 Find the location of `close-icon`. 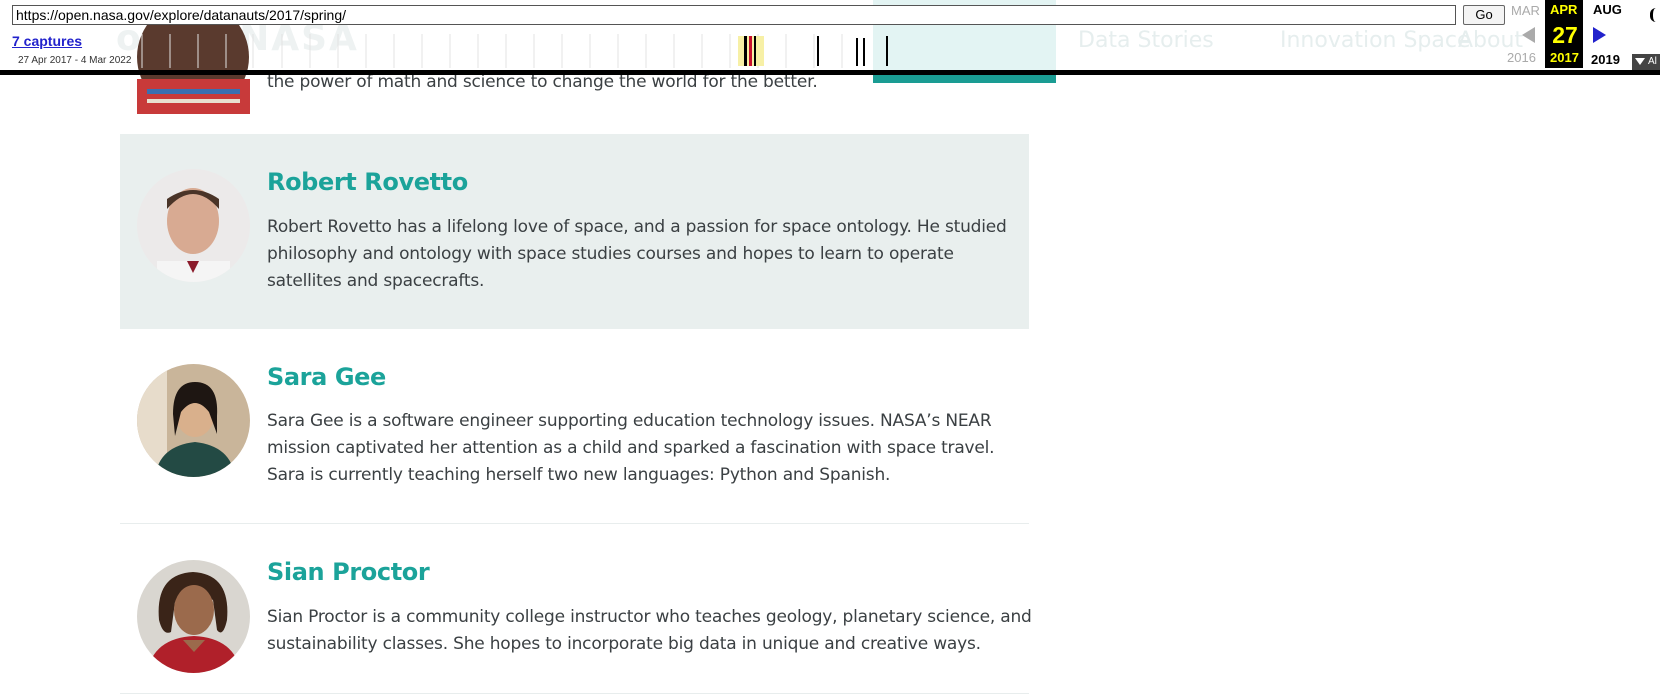

close-icon is located at coordinates (1655, 15).